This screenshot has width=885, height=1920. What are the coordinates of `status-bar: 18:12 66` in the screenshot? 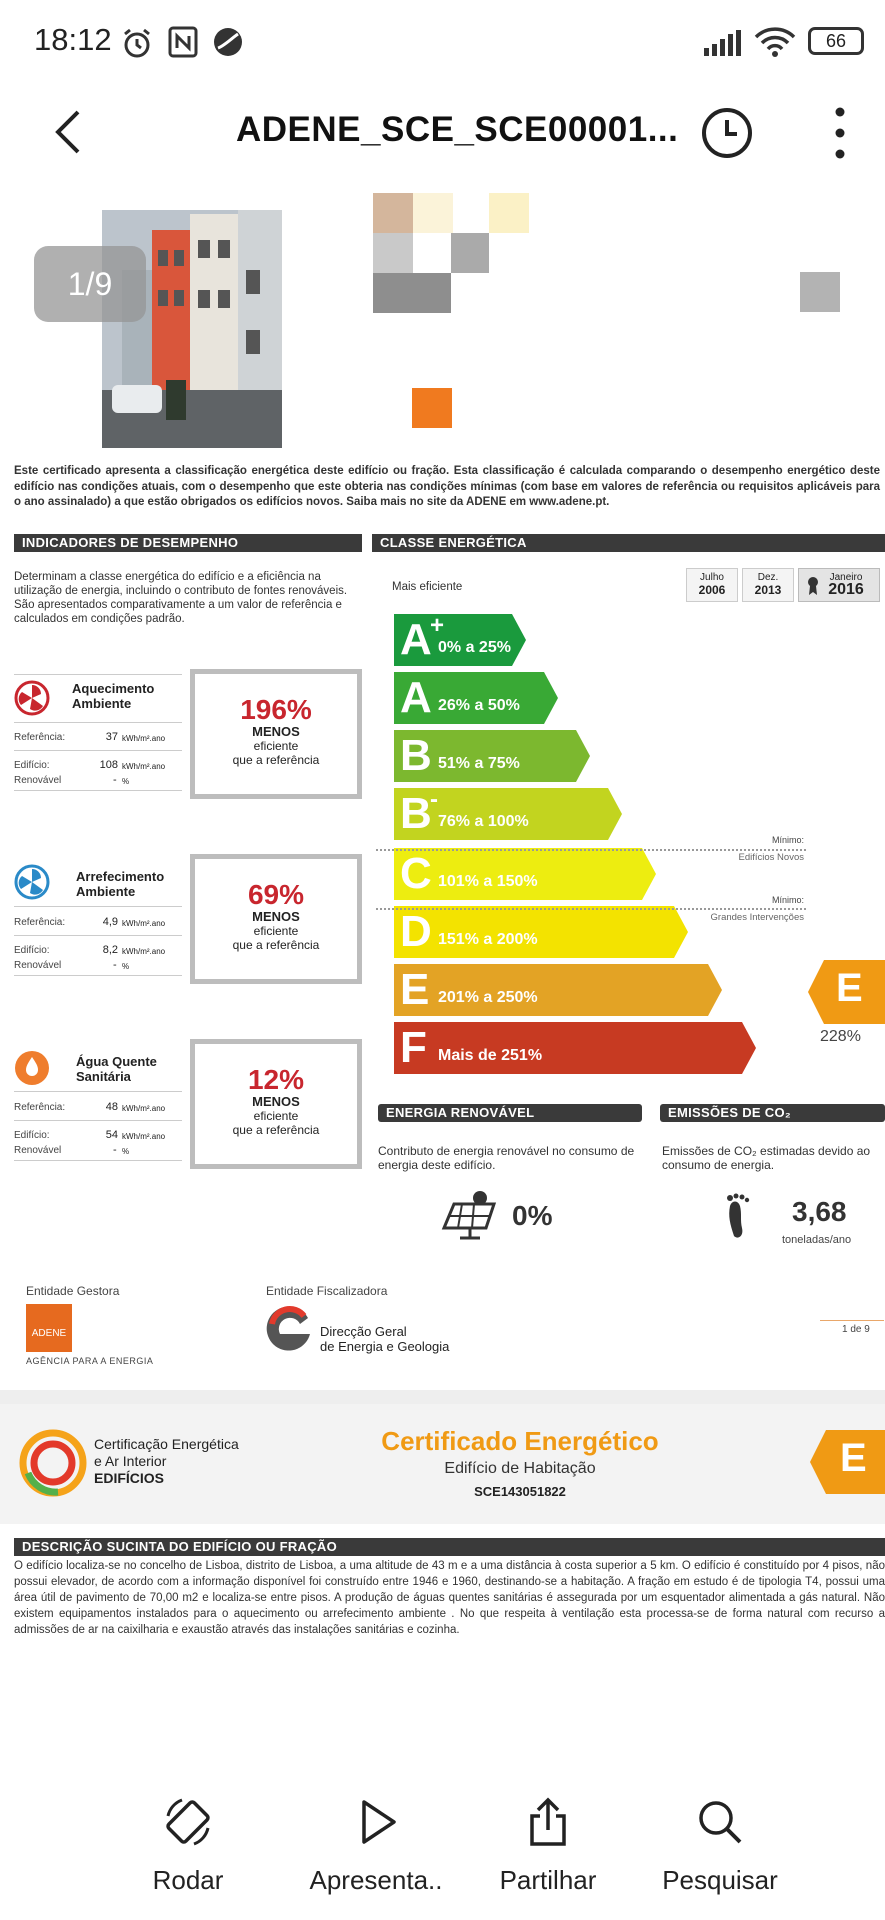 It's located at (442, 42).